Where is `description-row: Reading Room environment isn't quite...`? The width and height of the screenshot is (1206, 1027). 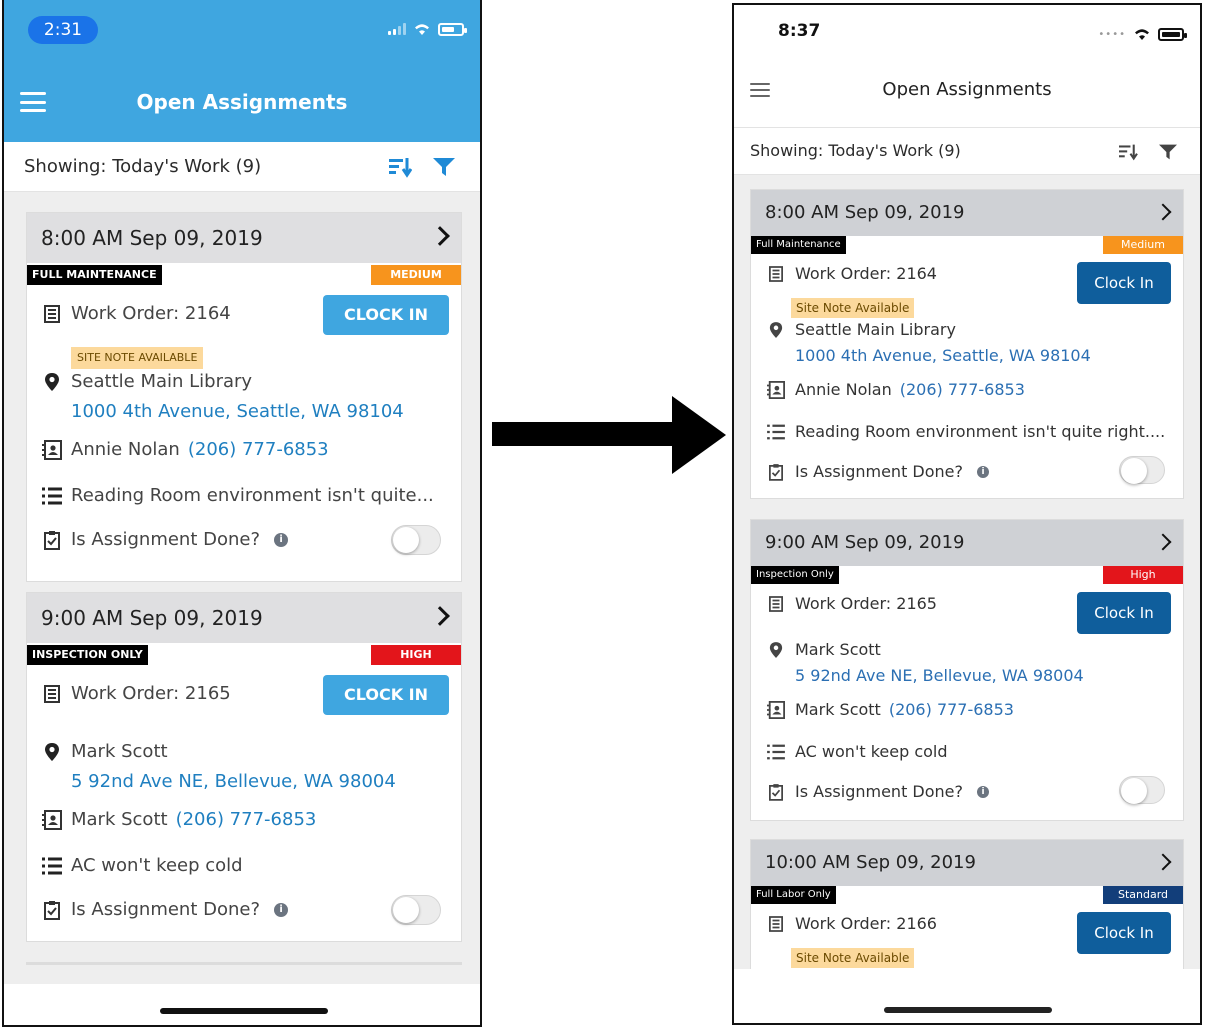
description-row: Reading Room environment isn't quite... is located at coordinates (237, 495).